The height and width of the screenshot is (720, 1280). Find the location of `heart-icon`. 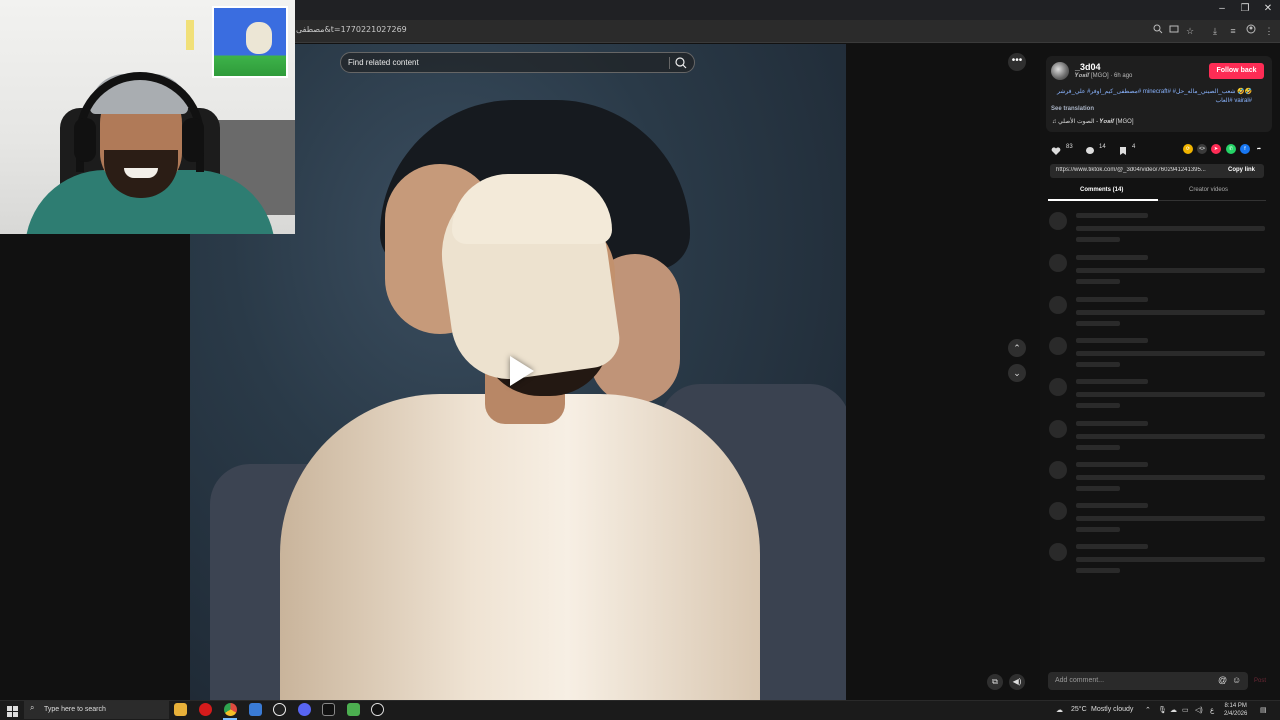

heart-icon is located at coordinates (1056, 149).